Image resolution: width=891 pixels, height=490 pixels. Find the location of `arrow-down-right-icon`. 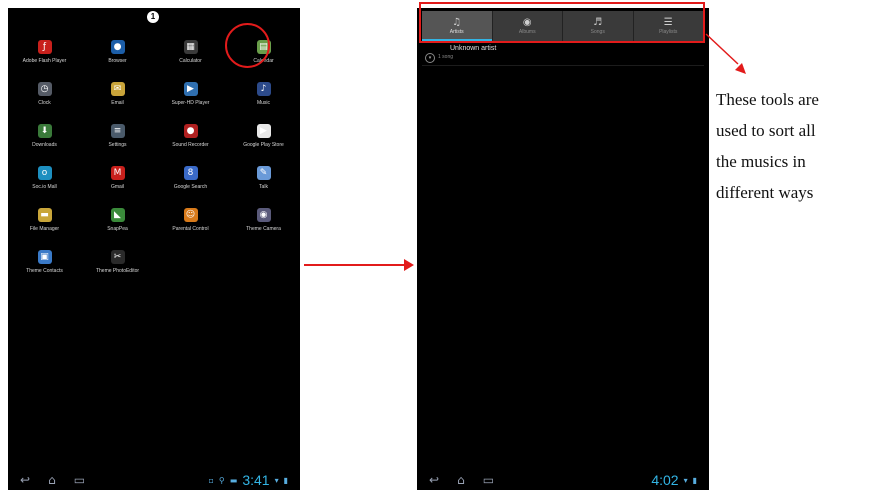

arrow-down-right-icon is located at coordinates (725, 53).